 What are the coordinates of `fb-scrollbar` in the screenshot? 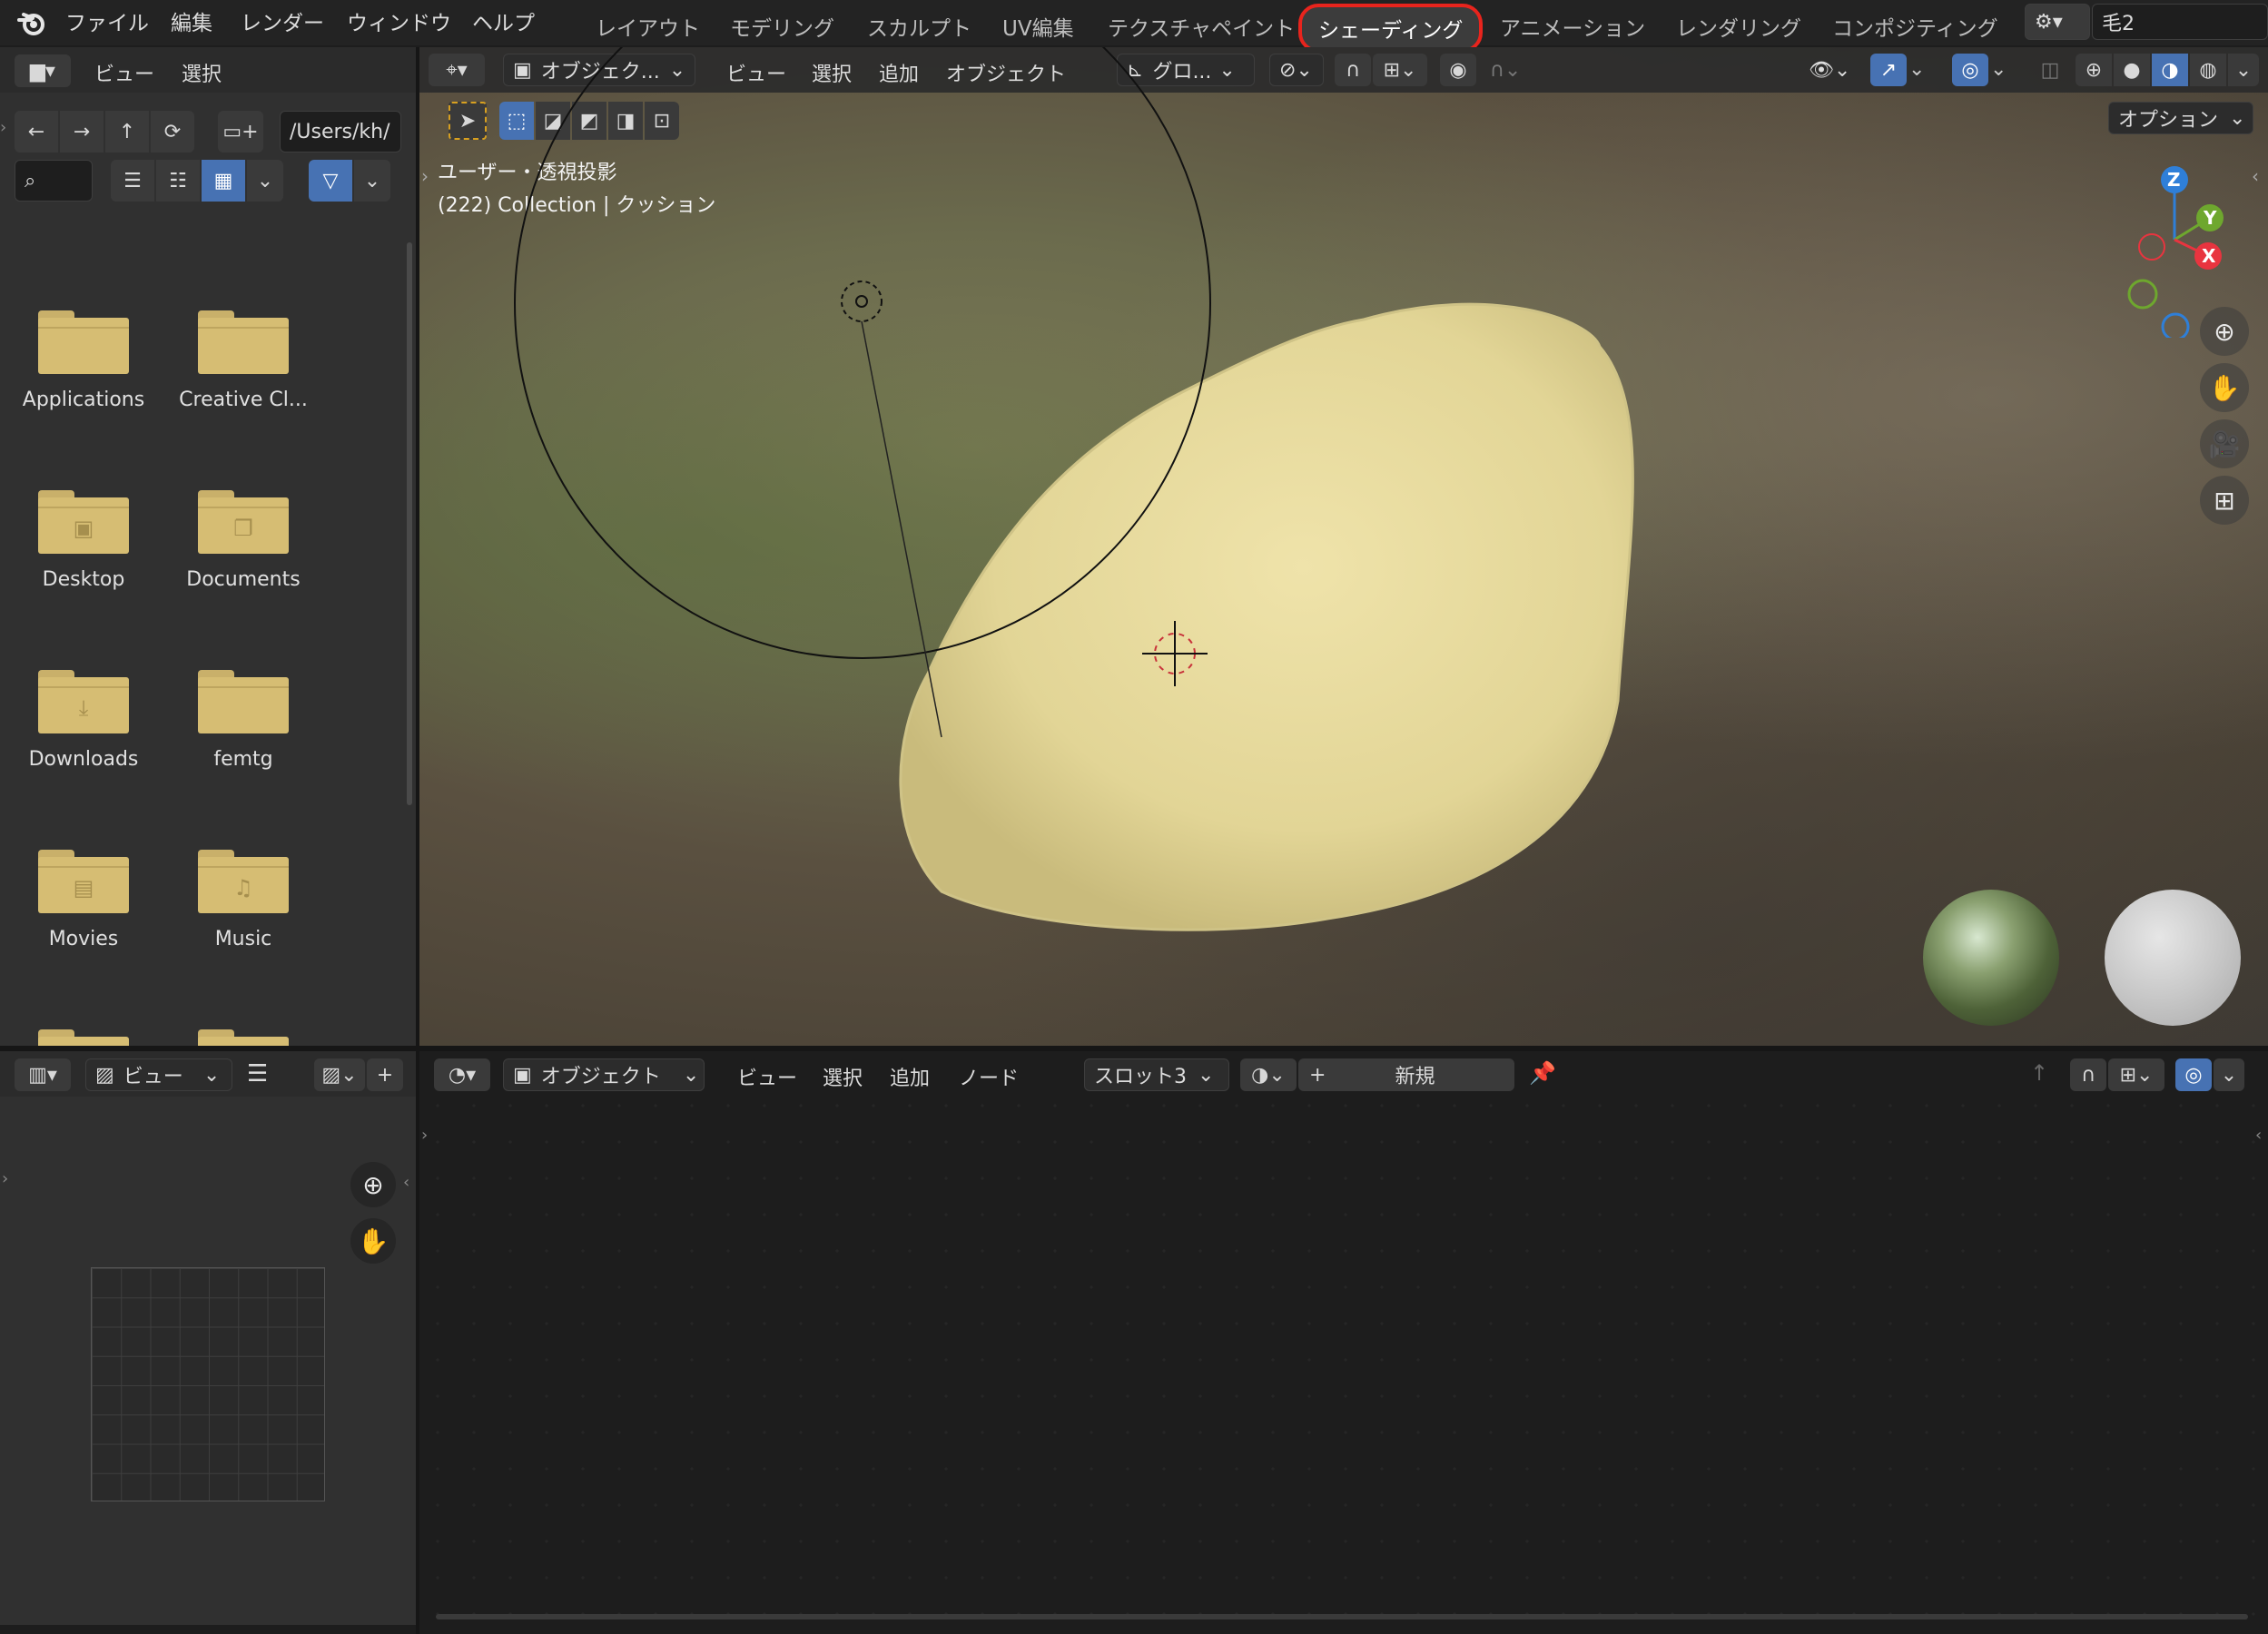 It's located at (409, 523).